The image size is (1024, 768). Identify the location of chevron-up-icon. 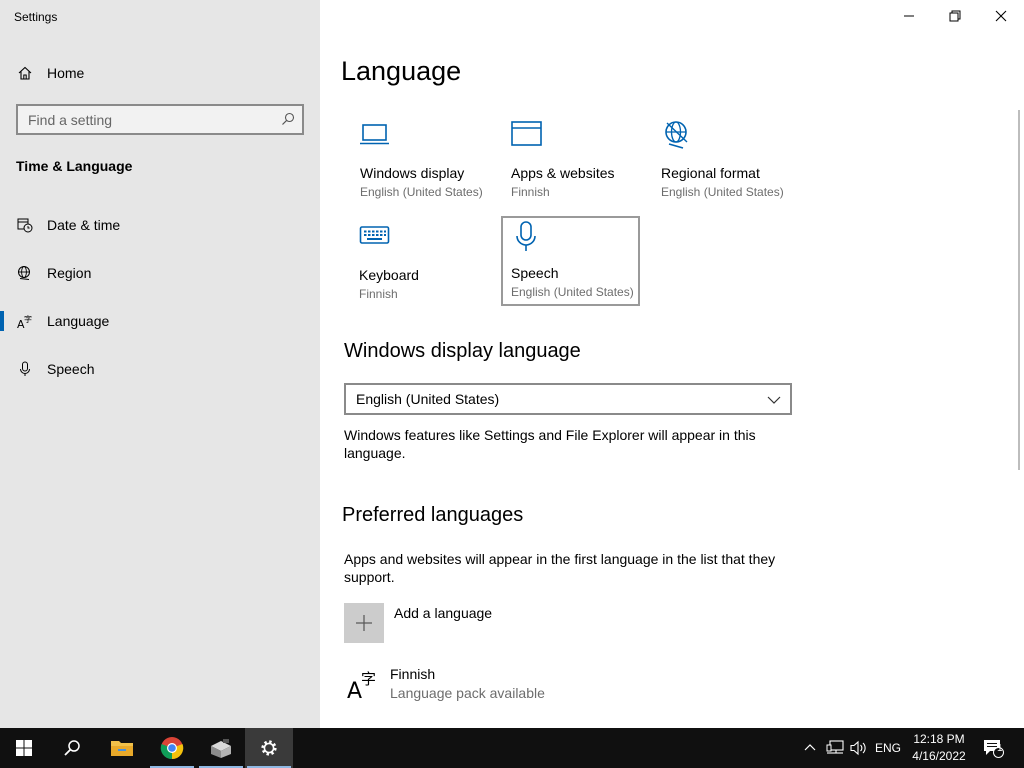
(810, 747).